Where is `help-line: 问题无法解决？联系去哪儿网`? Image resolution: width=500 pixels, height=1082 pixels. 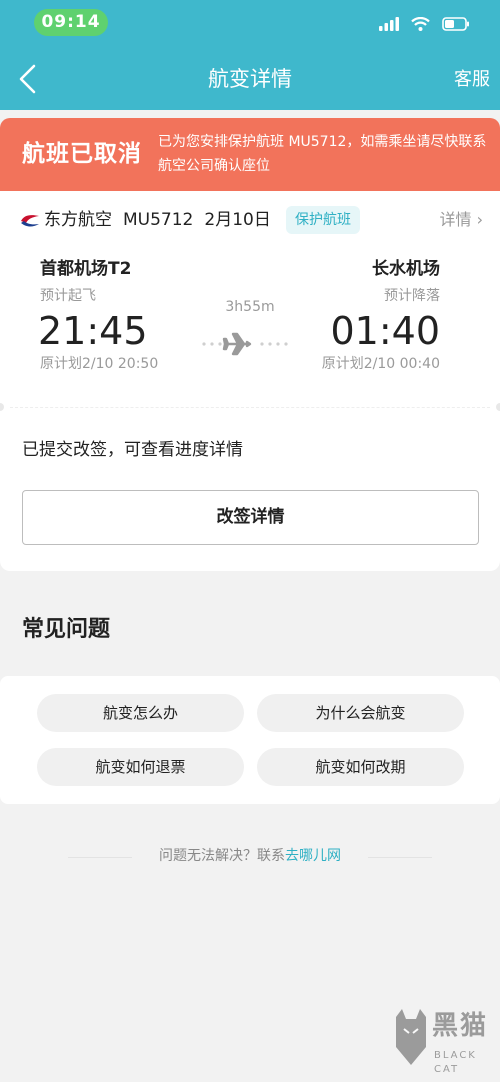 help-line: 问题无法解决？联系去哪儿网 is located at coordinates (250, 856).